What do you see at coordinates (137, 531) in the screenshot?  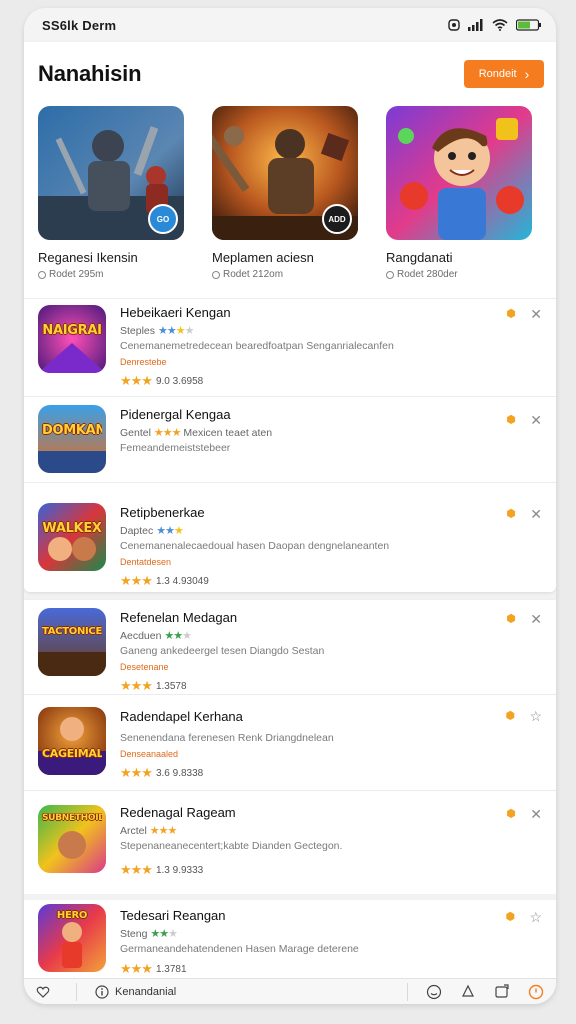 I see `item-subtitle-text: Daptec` at bounding box center [137, 531].